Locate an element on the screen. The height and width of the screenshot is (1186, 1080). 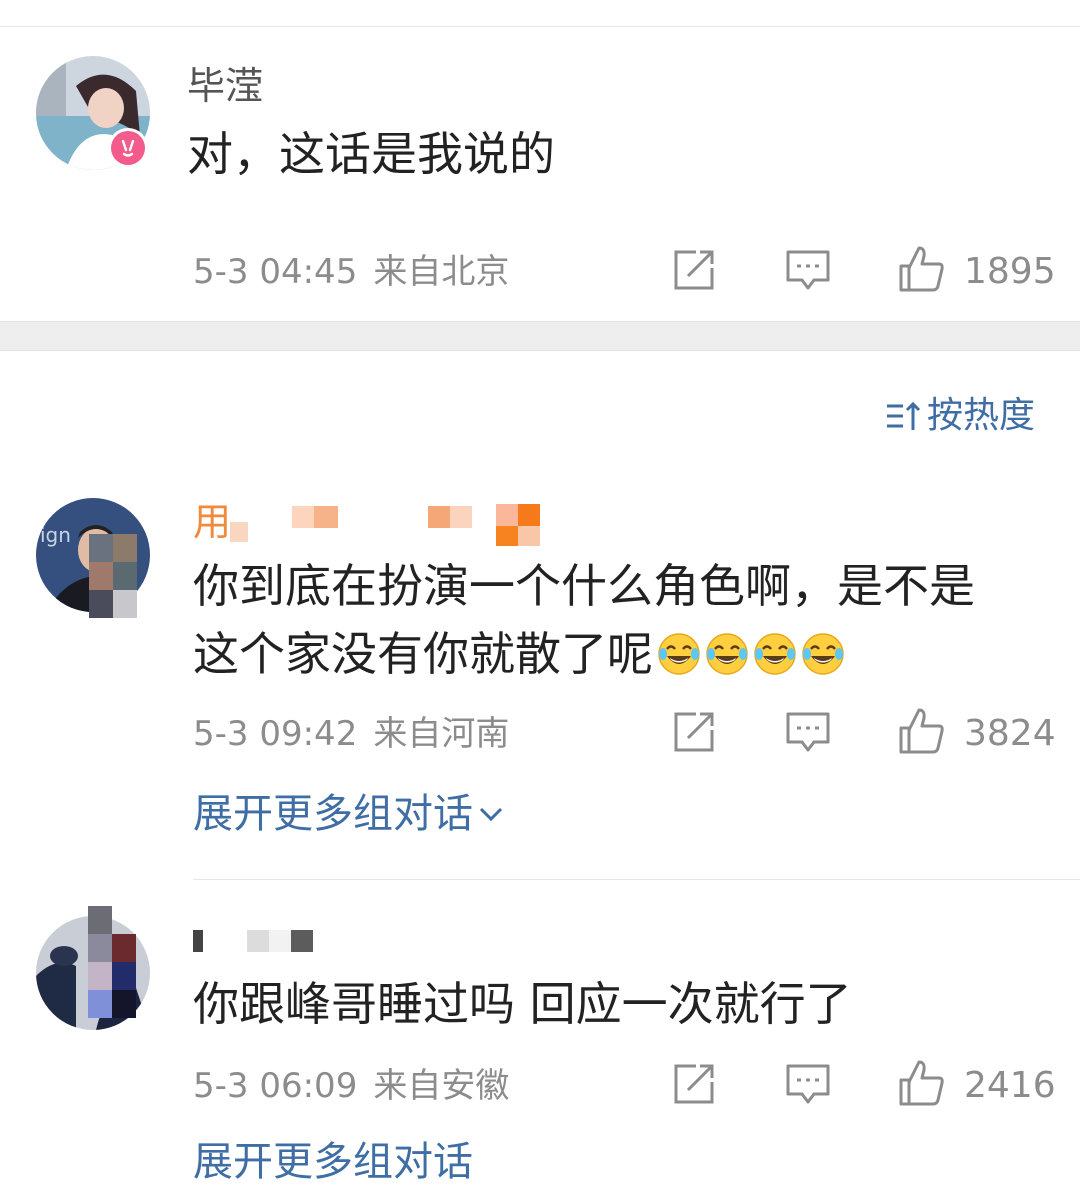
comment-text-line-2: 这个家没有你就散了呢 is located at coordinates (519, 654).